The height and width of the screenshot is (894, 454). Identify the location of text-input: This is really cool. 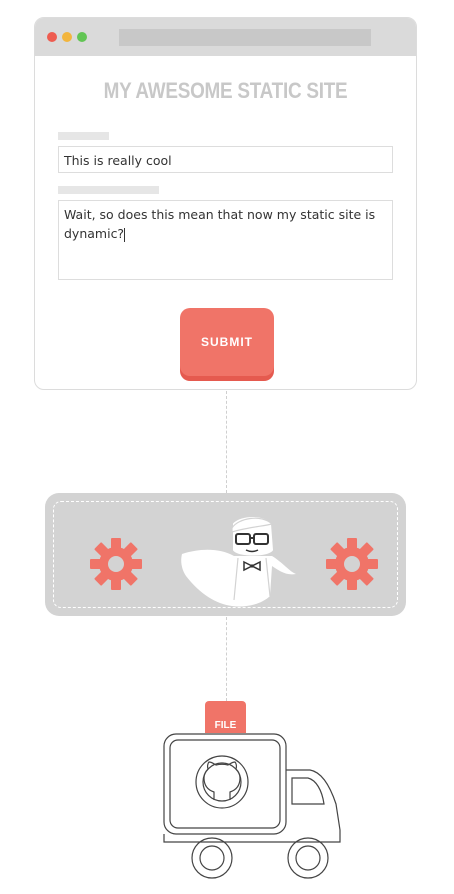
(225, 159).